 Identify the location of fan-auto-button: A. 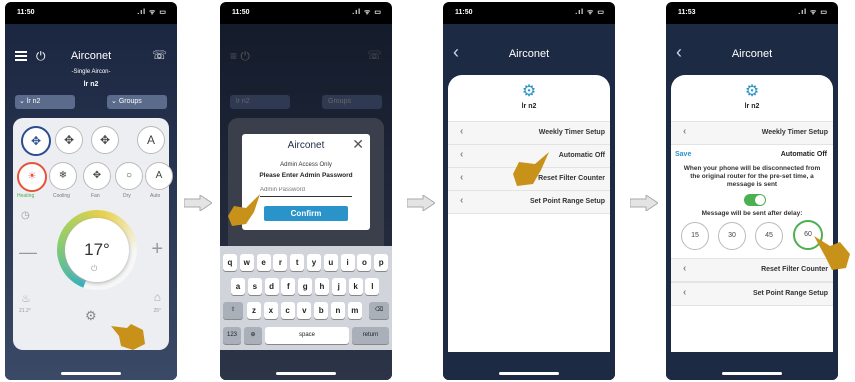
(151, 140).